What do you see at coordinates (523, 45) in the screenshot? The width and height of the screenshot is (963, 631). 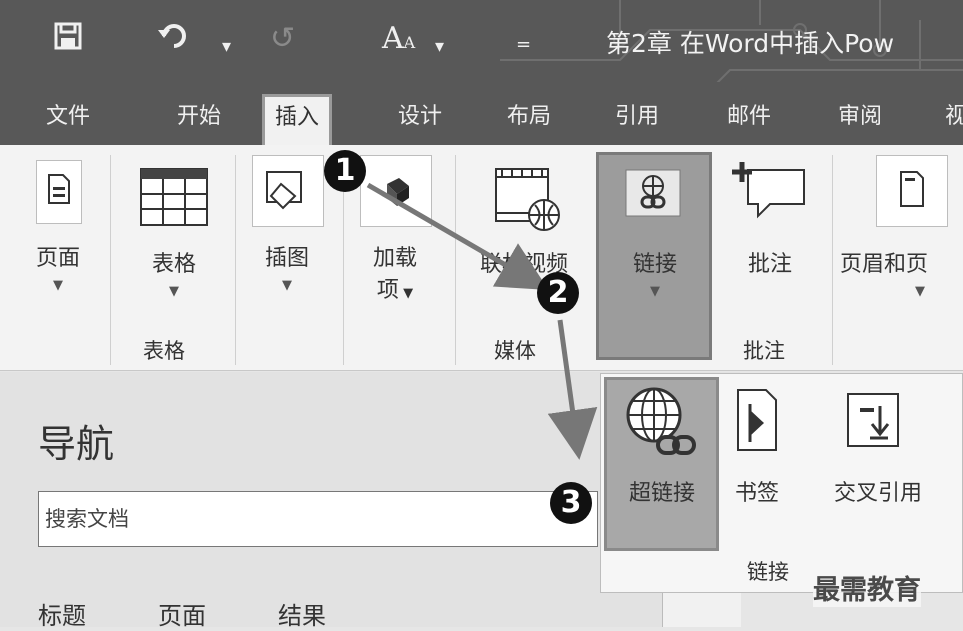 I see `customize-quick-access-icon: =` at bounding box center [523, 45].